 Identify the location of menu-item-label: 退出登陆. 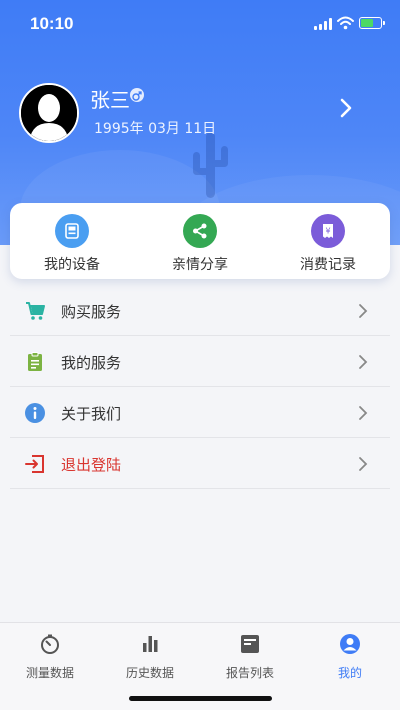
(91, 465).